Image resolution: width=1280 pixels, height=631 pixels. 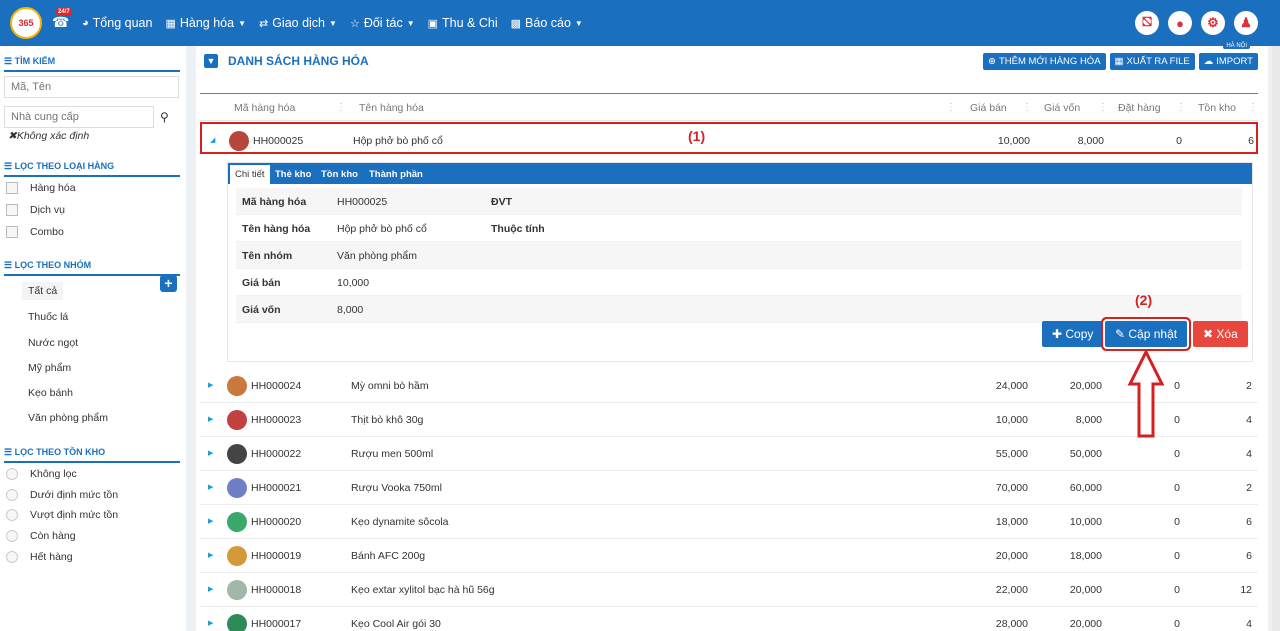 I want to click on table-row: ▶ HH000021 Rượu Vooka 750ml 70,000 60,000 0 2, so click(x=729, y=488).